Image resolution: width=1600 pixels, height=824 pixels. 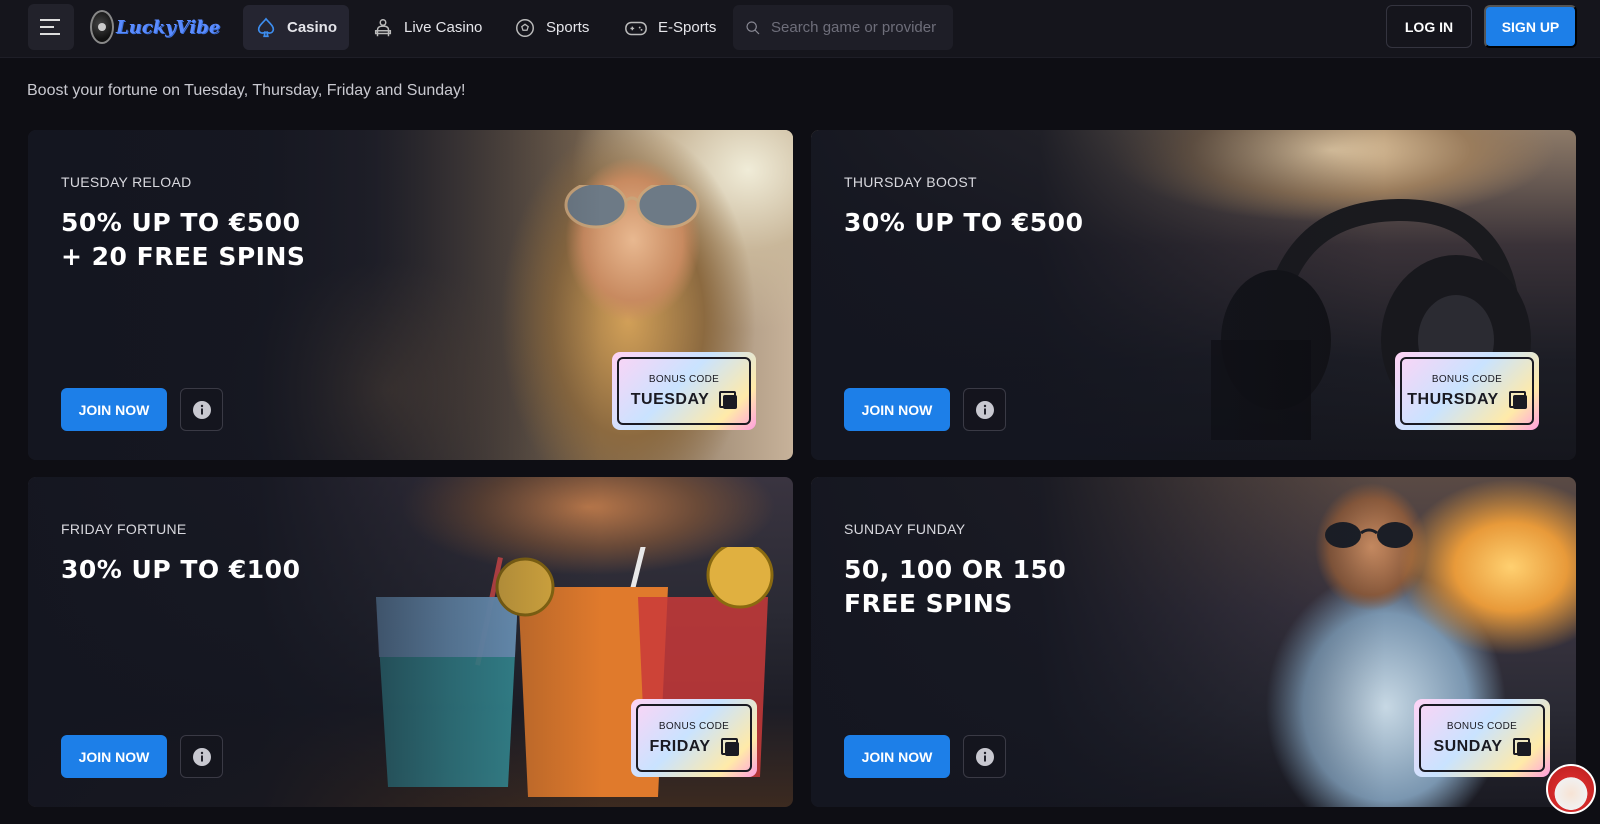 What do you see at coordinates (928, 603) in the screenshot?
I see `promo-title-line2: FREE SPINS` at bounding box center [928, 603].